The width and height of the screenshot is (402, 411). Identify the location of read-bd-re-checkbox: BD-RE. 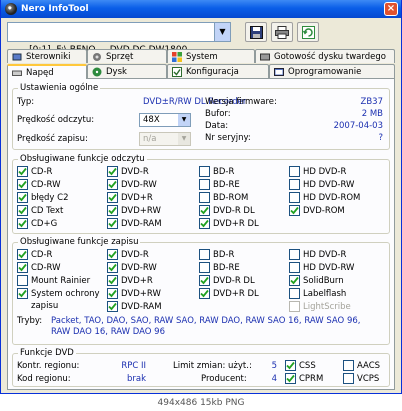
(219, 184).